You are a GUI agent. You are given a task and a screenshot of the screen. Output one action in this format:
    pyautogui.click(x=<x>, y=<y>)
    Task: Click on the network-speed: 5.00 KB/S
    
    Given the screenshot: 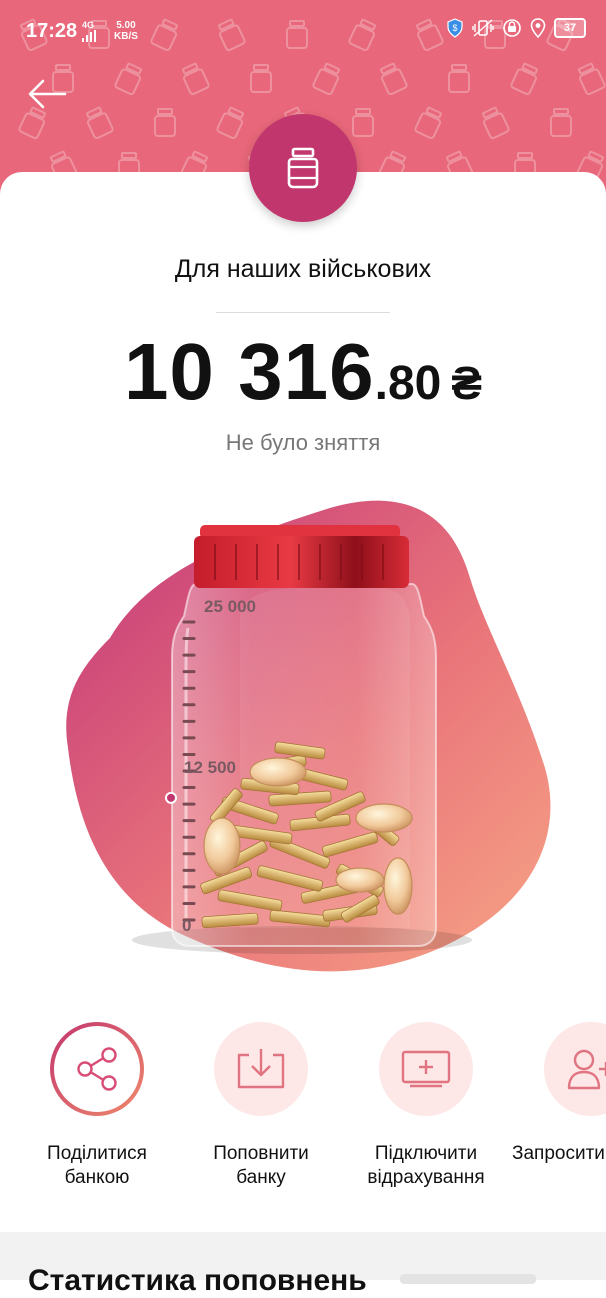 What is the action you would take?
    pyautogui.click(x=126, y=31)
    